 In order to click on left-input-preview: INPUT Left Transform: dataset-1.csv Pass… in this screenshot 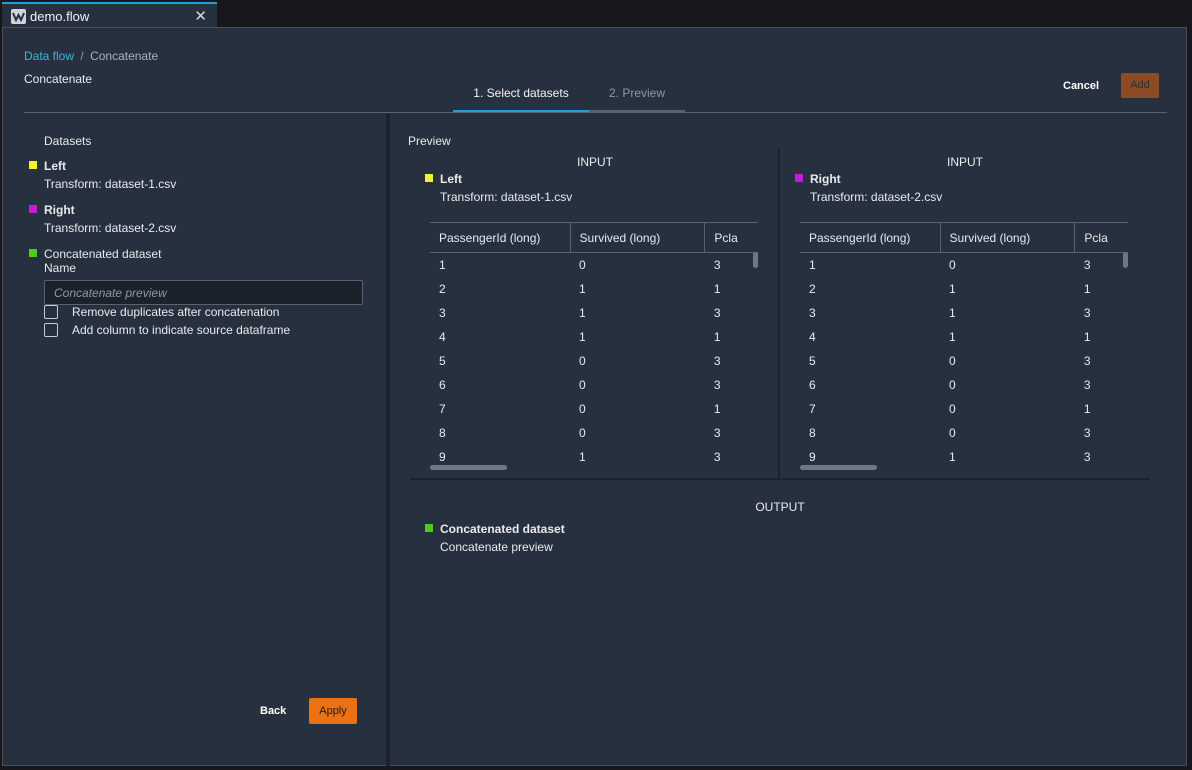, I will do `click(595, 313)`.